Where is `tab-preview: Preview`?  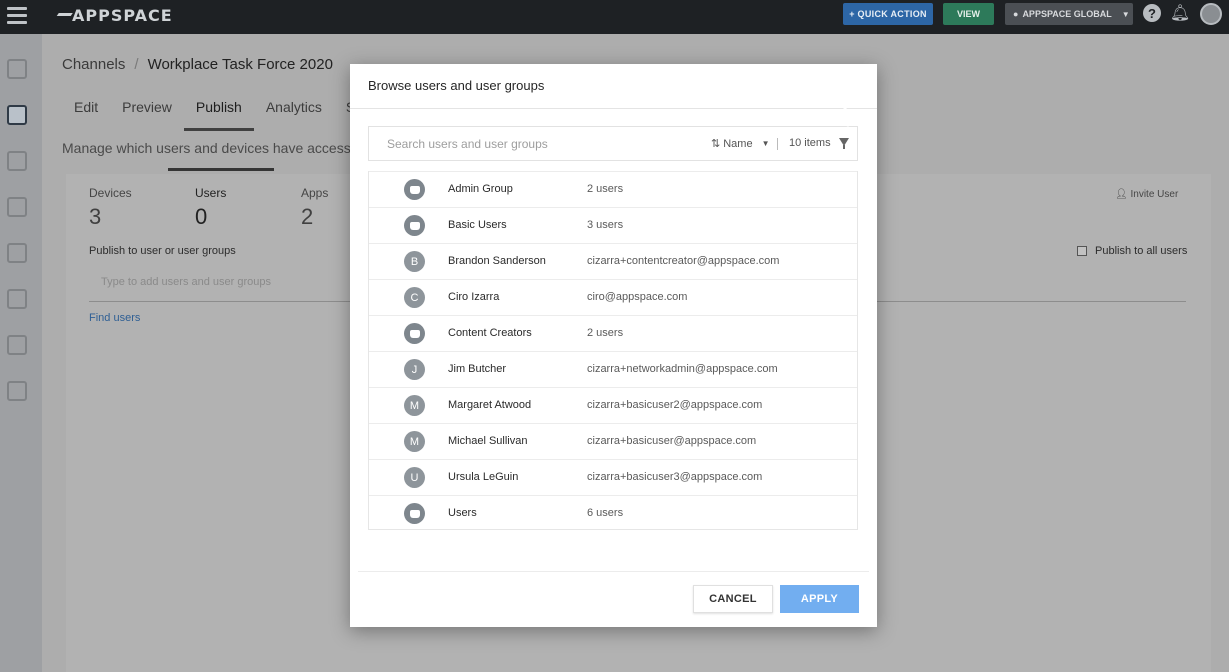 tab-preview: Preview is located at coordinates (147, 113).